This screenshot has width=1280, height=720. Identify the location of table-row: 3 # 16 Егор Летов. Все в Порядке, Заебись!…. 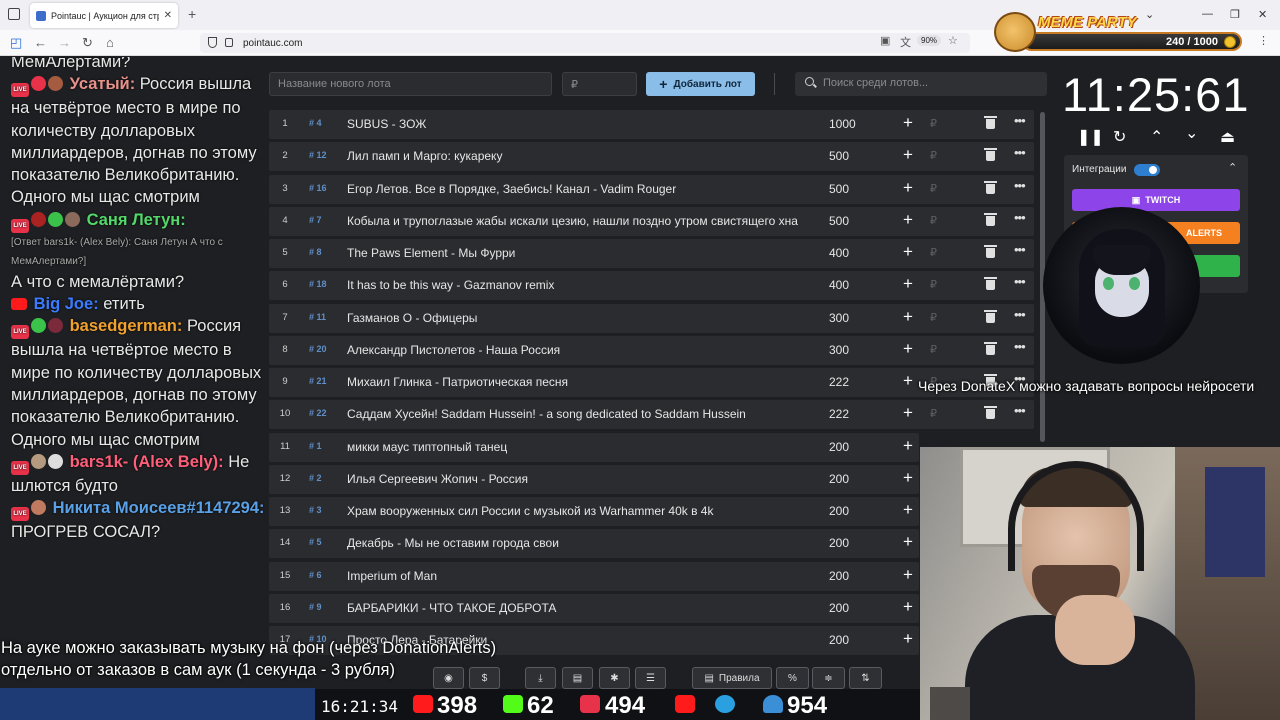
(651, 189).